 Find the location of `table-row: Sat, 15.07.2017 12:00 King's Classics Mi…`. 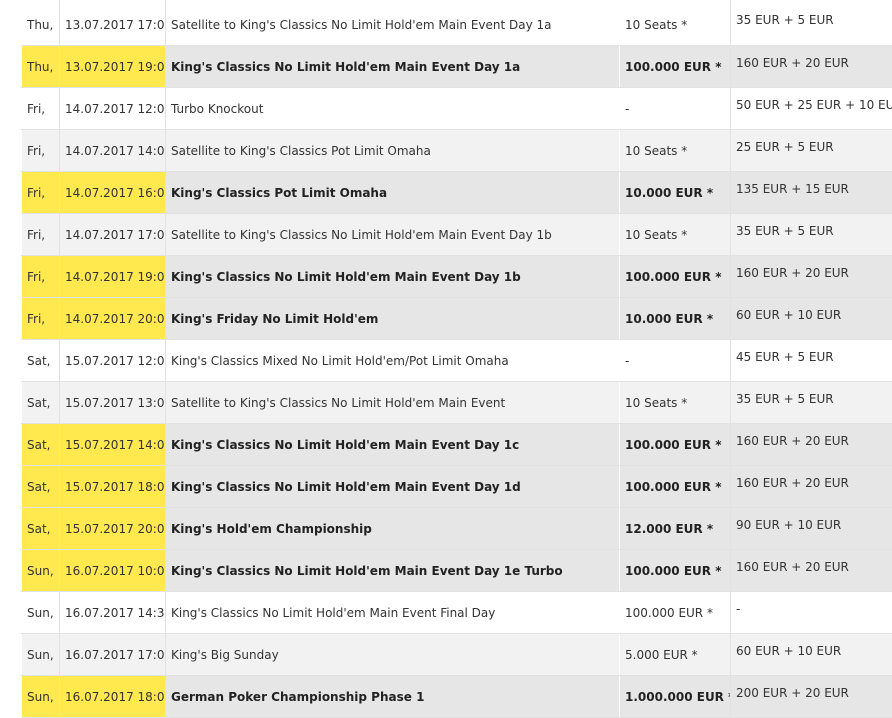

table-row: Sat, 15.07.2017 12:00 King's Classics Mi… is located at coordinates (457, 361).